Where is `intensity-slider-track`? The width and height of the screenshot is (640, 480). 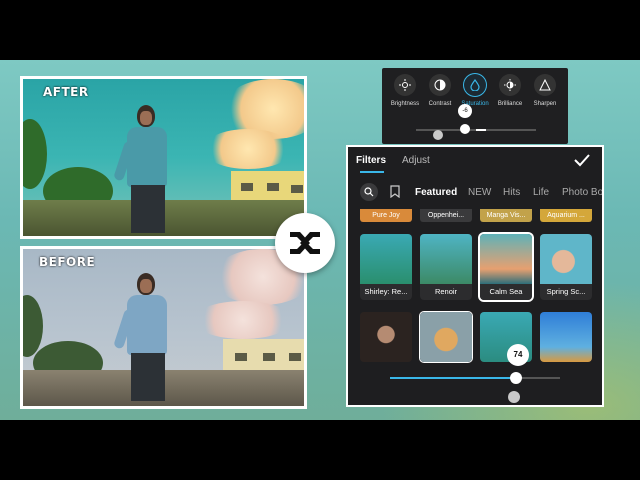
intensity-slider-track is located at coordinates (475, 378).